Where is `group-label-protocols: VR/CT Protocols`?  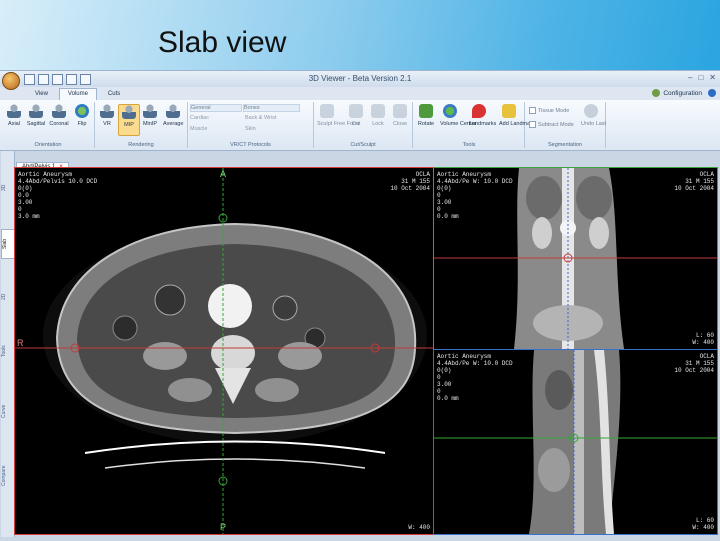
group-label-protocols: VR/CT Protocols is located at coordinates (250, 145).